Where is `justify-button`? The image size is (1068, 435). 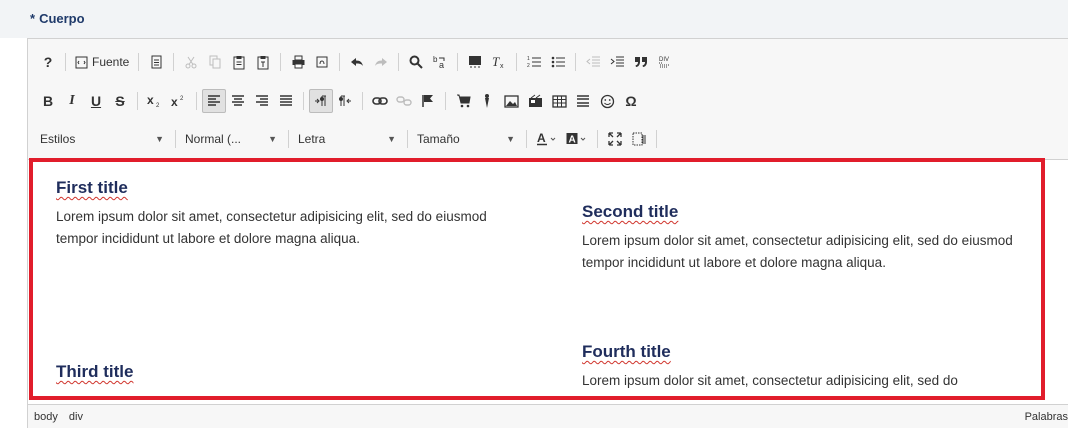 justify-button is located at coordinates (286, 101).